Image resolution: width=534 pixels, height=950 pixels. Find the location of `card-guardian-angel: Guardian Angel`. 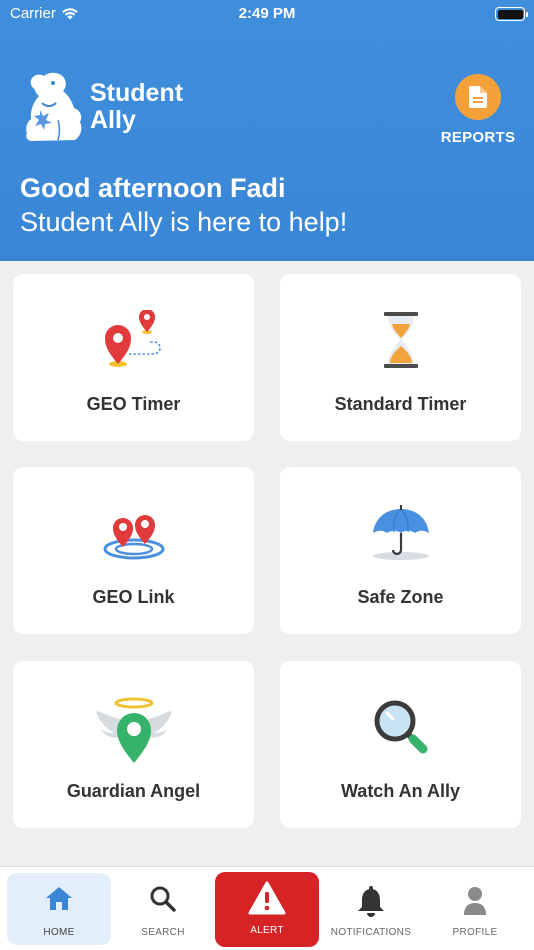

card-guardian-angel: Guardian Angel is located at coordinates (133, 744).